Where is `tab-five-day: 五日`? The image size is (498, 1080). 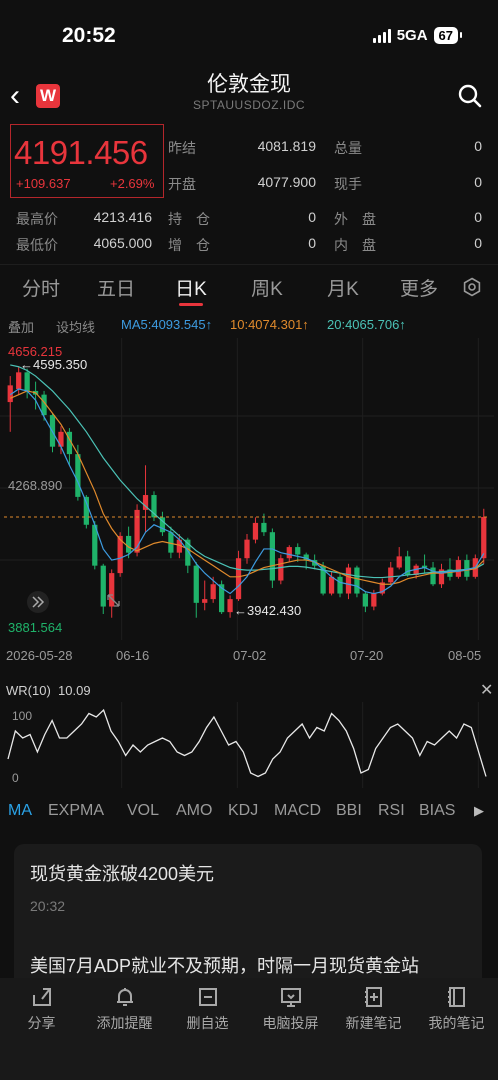 tab-five-day: 五日 is located at coordinates (116, 287).